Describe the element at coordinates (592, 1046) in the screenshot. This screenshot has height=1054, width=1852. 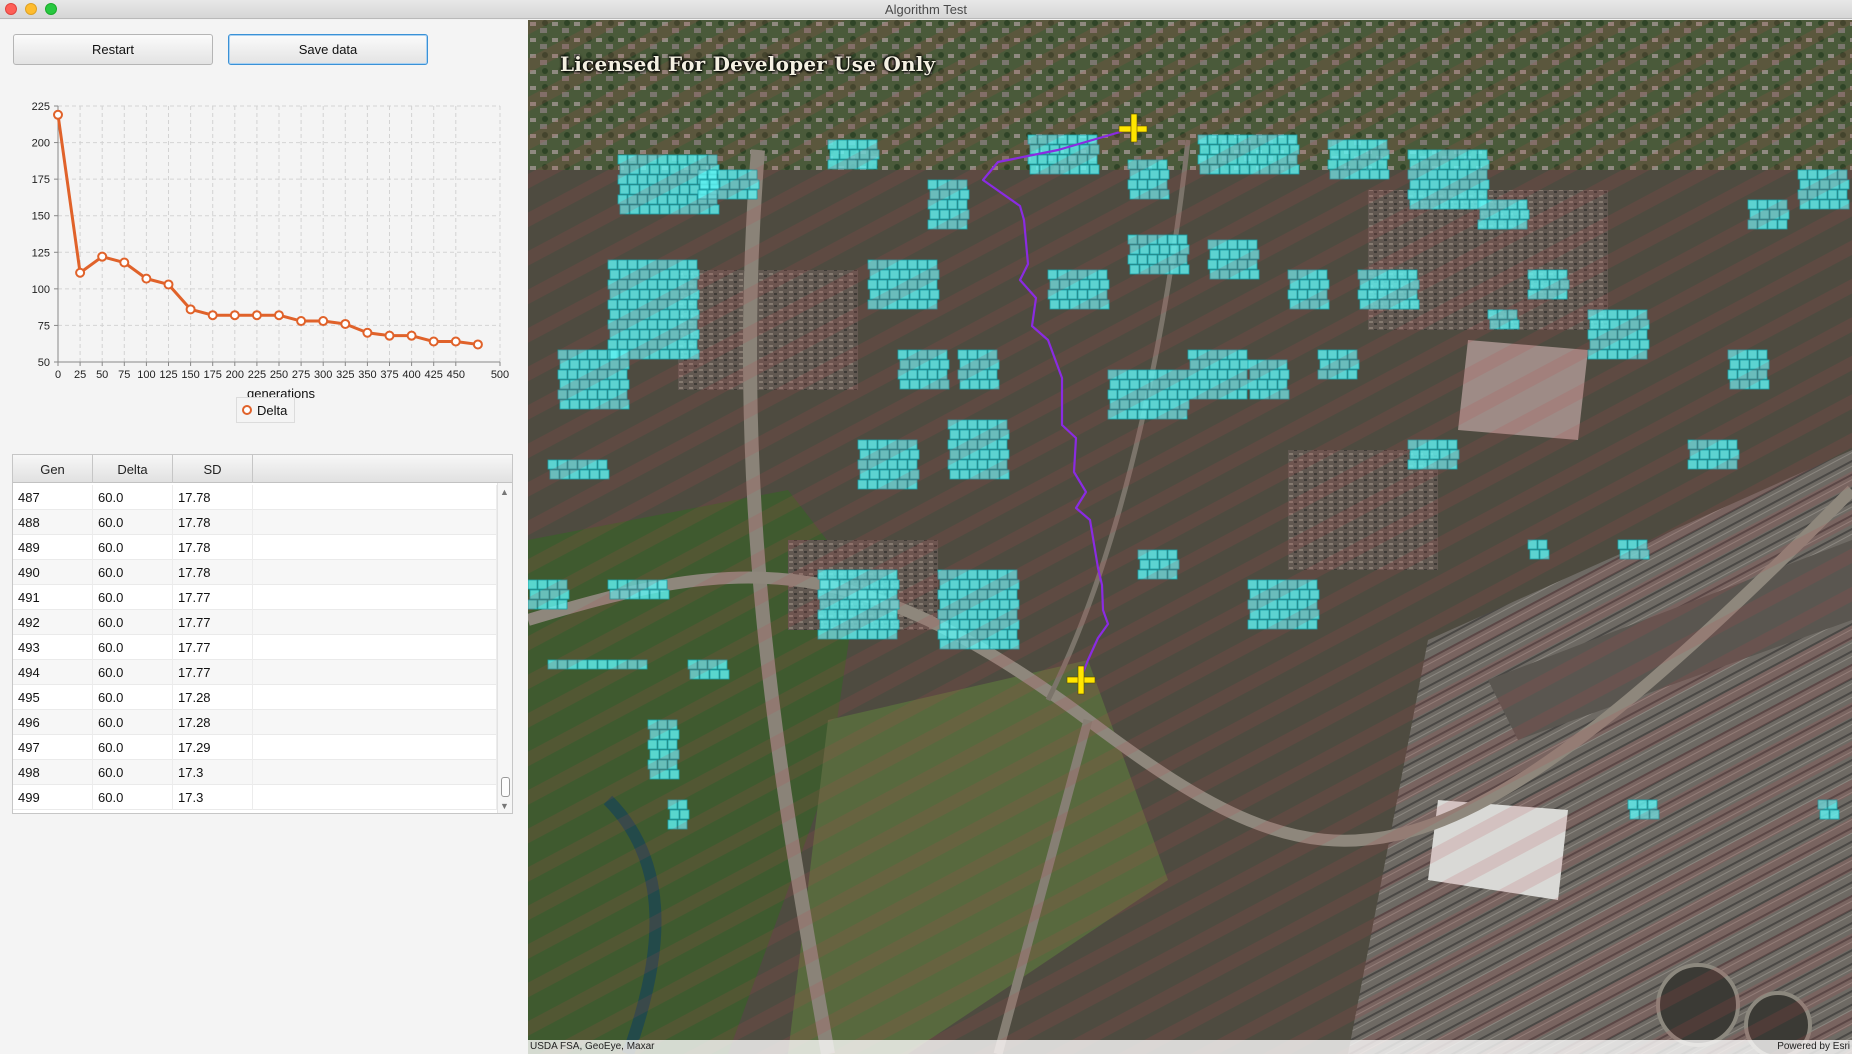
I see `imagery-attribution: USDA FSA, GeoEye, Maxar` at that location.